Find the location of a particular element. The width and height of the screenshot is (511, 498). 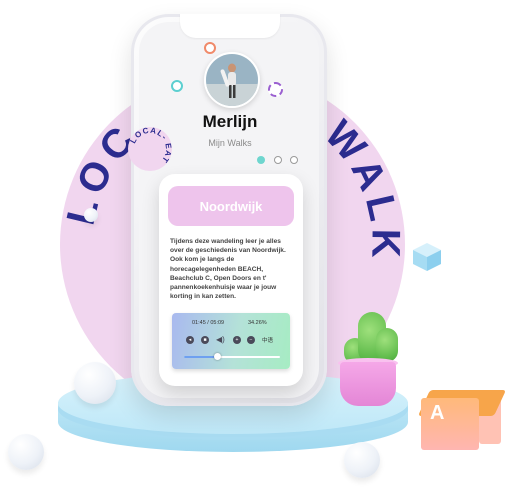

profile-name: Merlijn is located at coordinates (230, 121).